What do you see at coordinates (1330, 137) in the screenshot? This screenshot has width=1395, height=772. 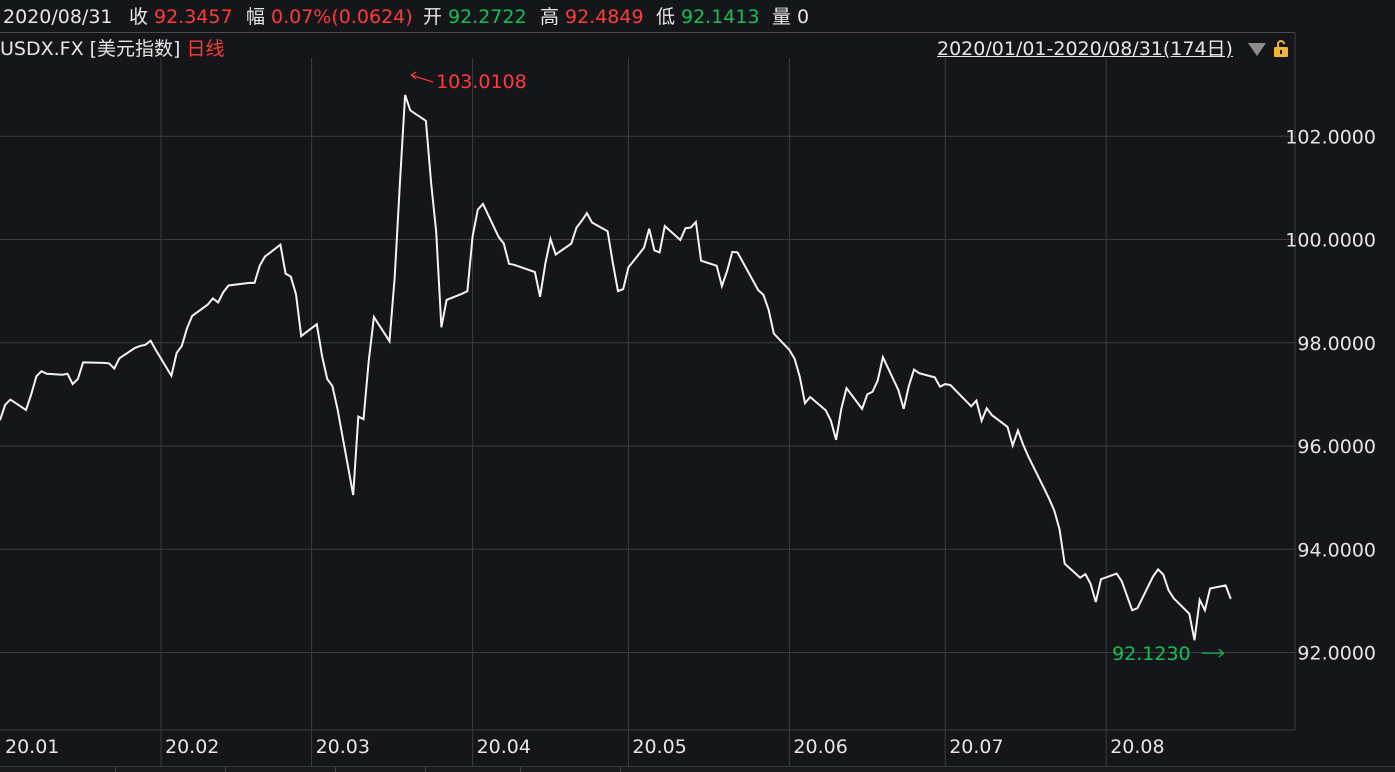 I see `y-tick-label: 102.0000` at bounding box center [1330, 137].